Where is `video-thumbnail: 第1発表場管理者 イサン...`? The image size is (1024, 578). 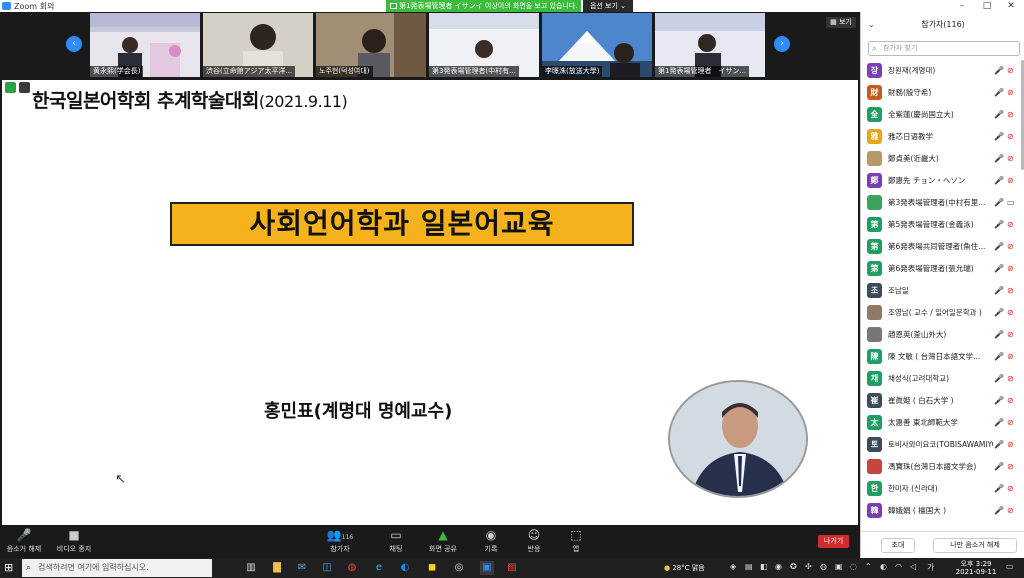 video-thumbnail: 第1発表場管理者 イサン... is located at coordinates (710, 45).